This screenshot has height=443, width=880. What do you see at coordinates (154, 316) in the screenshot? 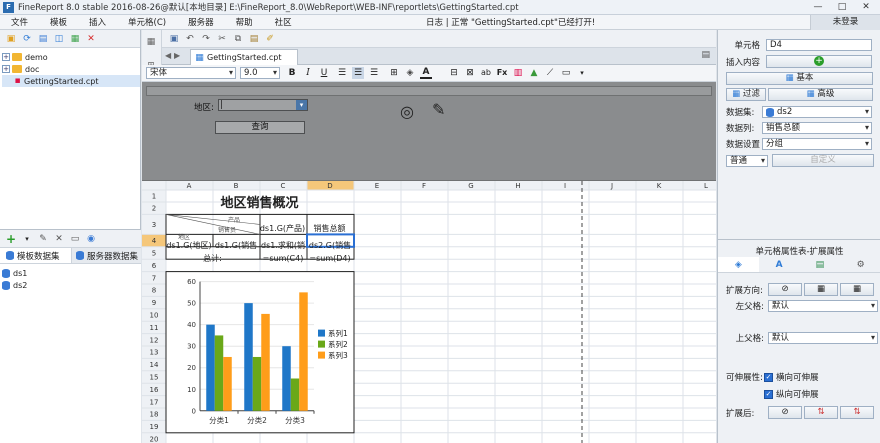
I see `row-header-10: 10` at bounding box center [154, 316].